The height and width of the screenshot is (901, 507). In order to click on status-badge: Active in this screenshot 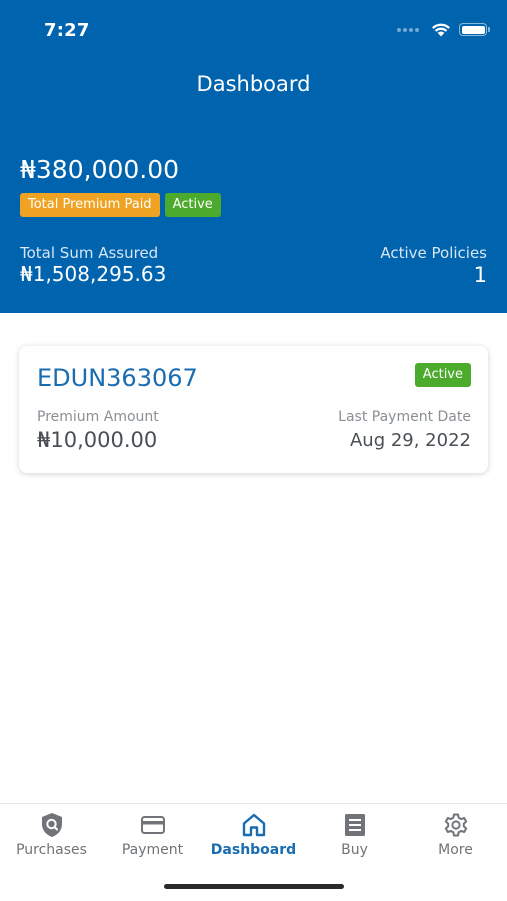, I will do `click(192, 205)`.